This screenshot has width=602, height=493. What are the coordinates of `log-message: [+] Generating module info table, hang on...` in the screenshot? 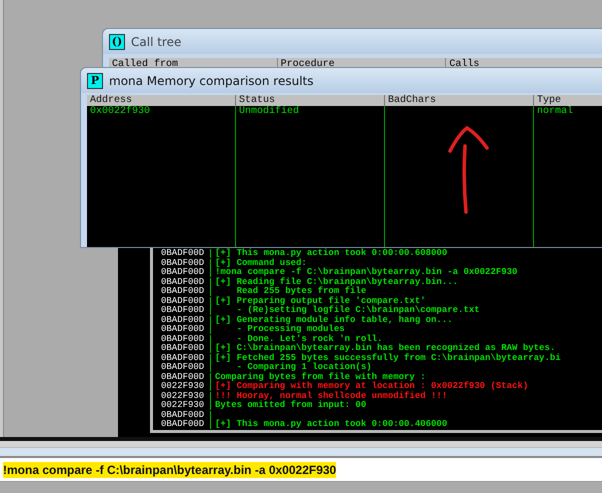 It's located at (333, 320).